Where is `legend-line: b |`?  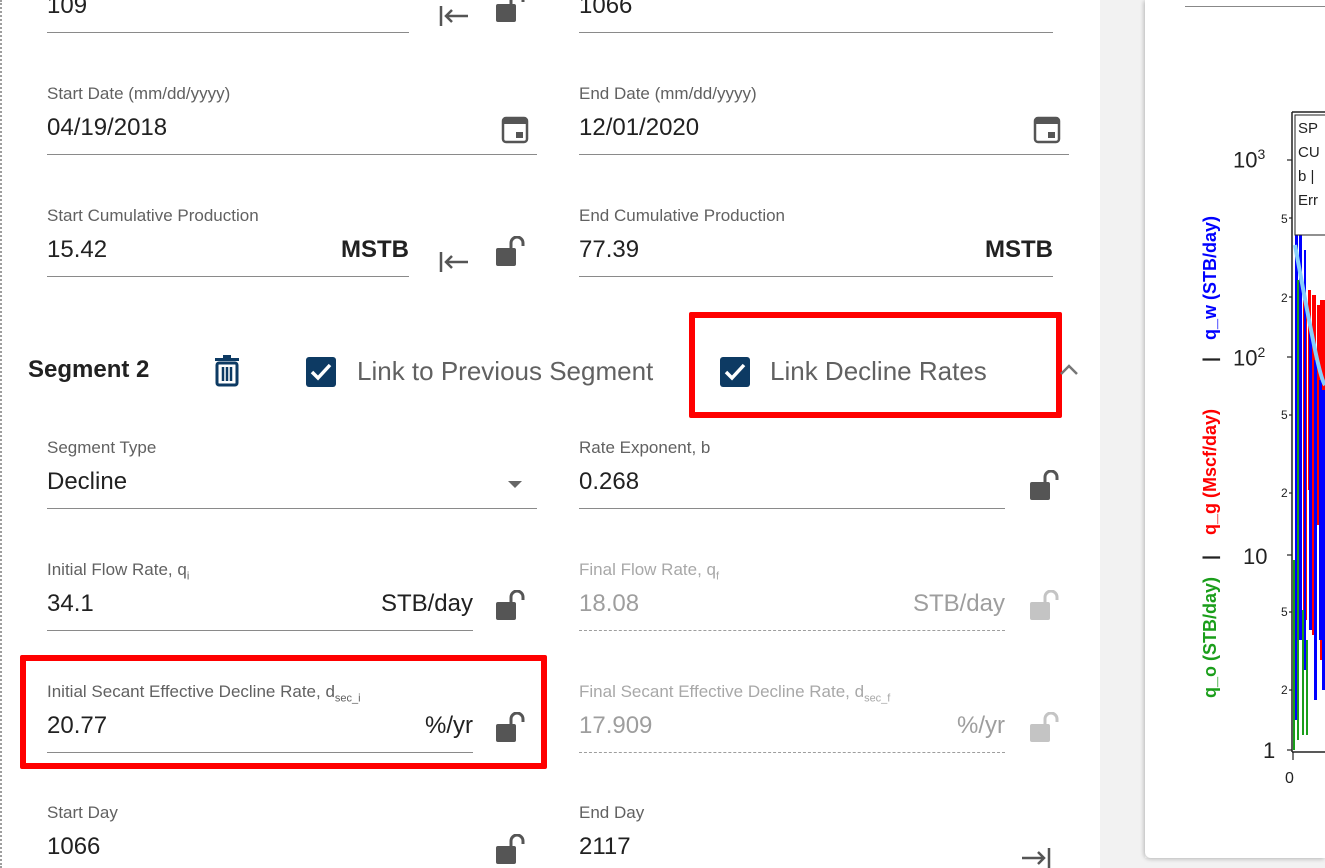
legend-line: b | is located at coordinates (1306, 176).